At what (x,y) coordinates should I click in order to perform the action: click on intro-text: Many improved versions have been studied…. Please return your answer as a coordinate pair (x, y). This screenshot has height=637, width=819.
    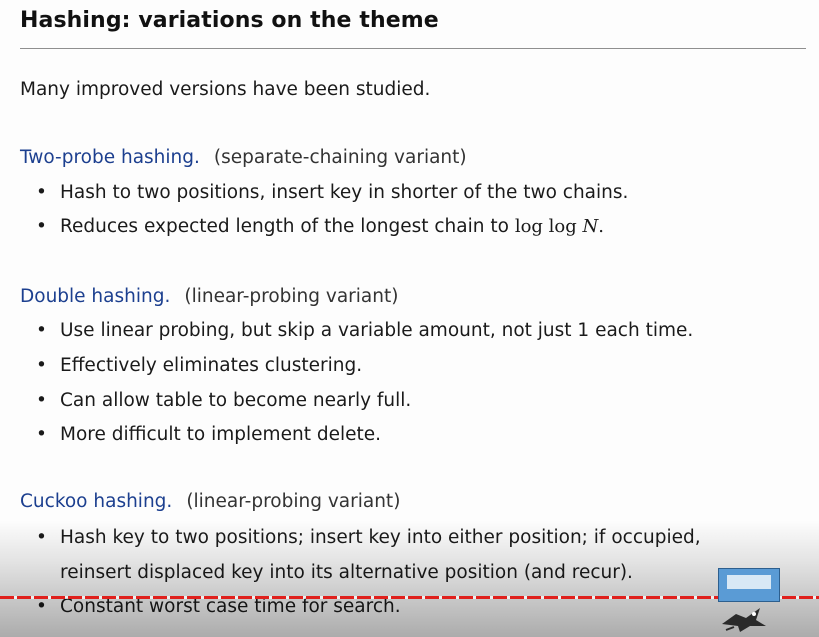
    Looking at the image, I should click on (225, 89).